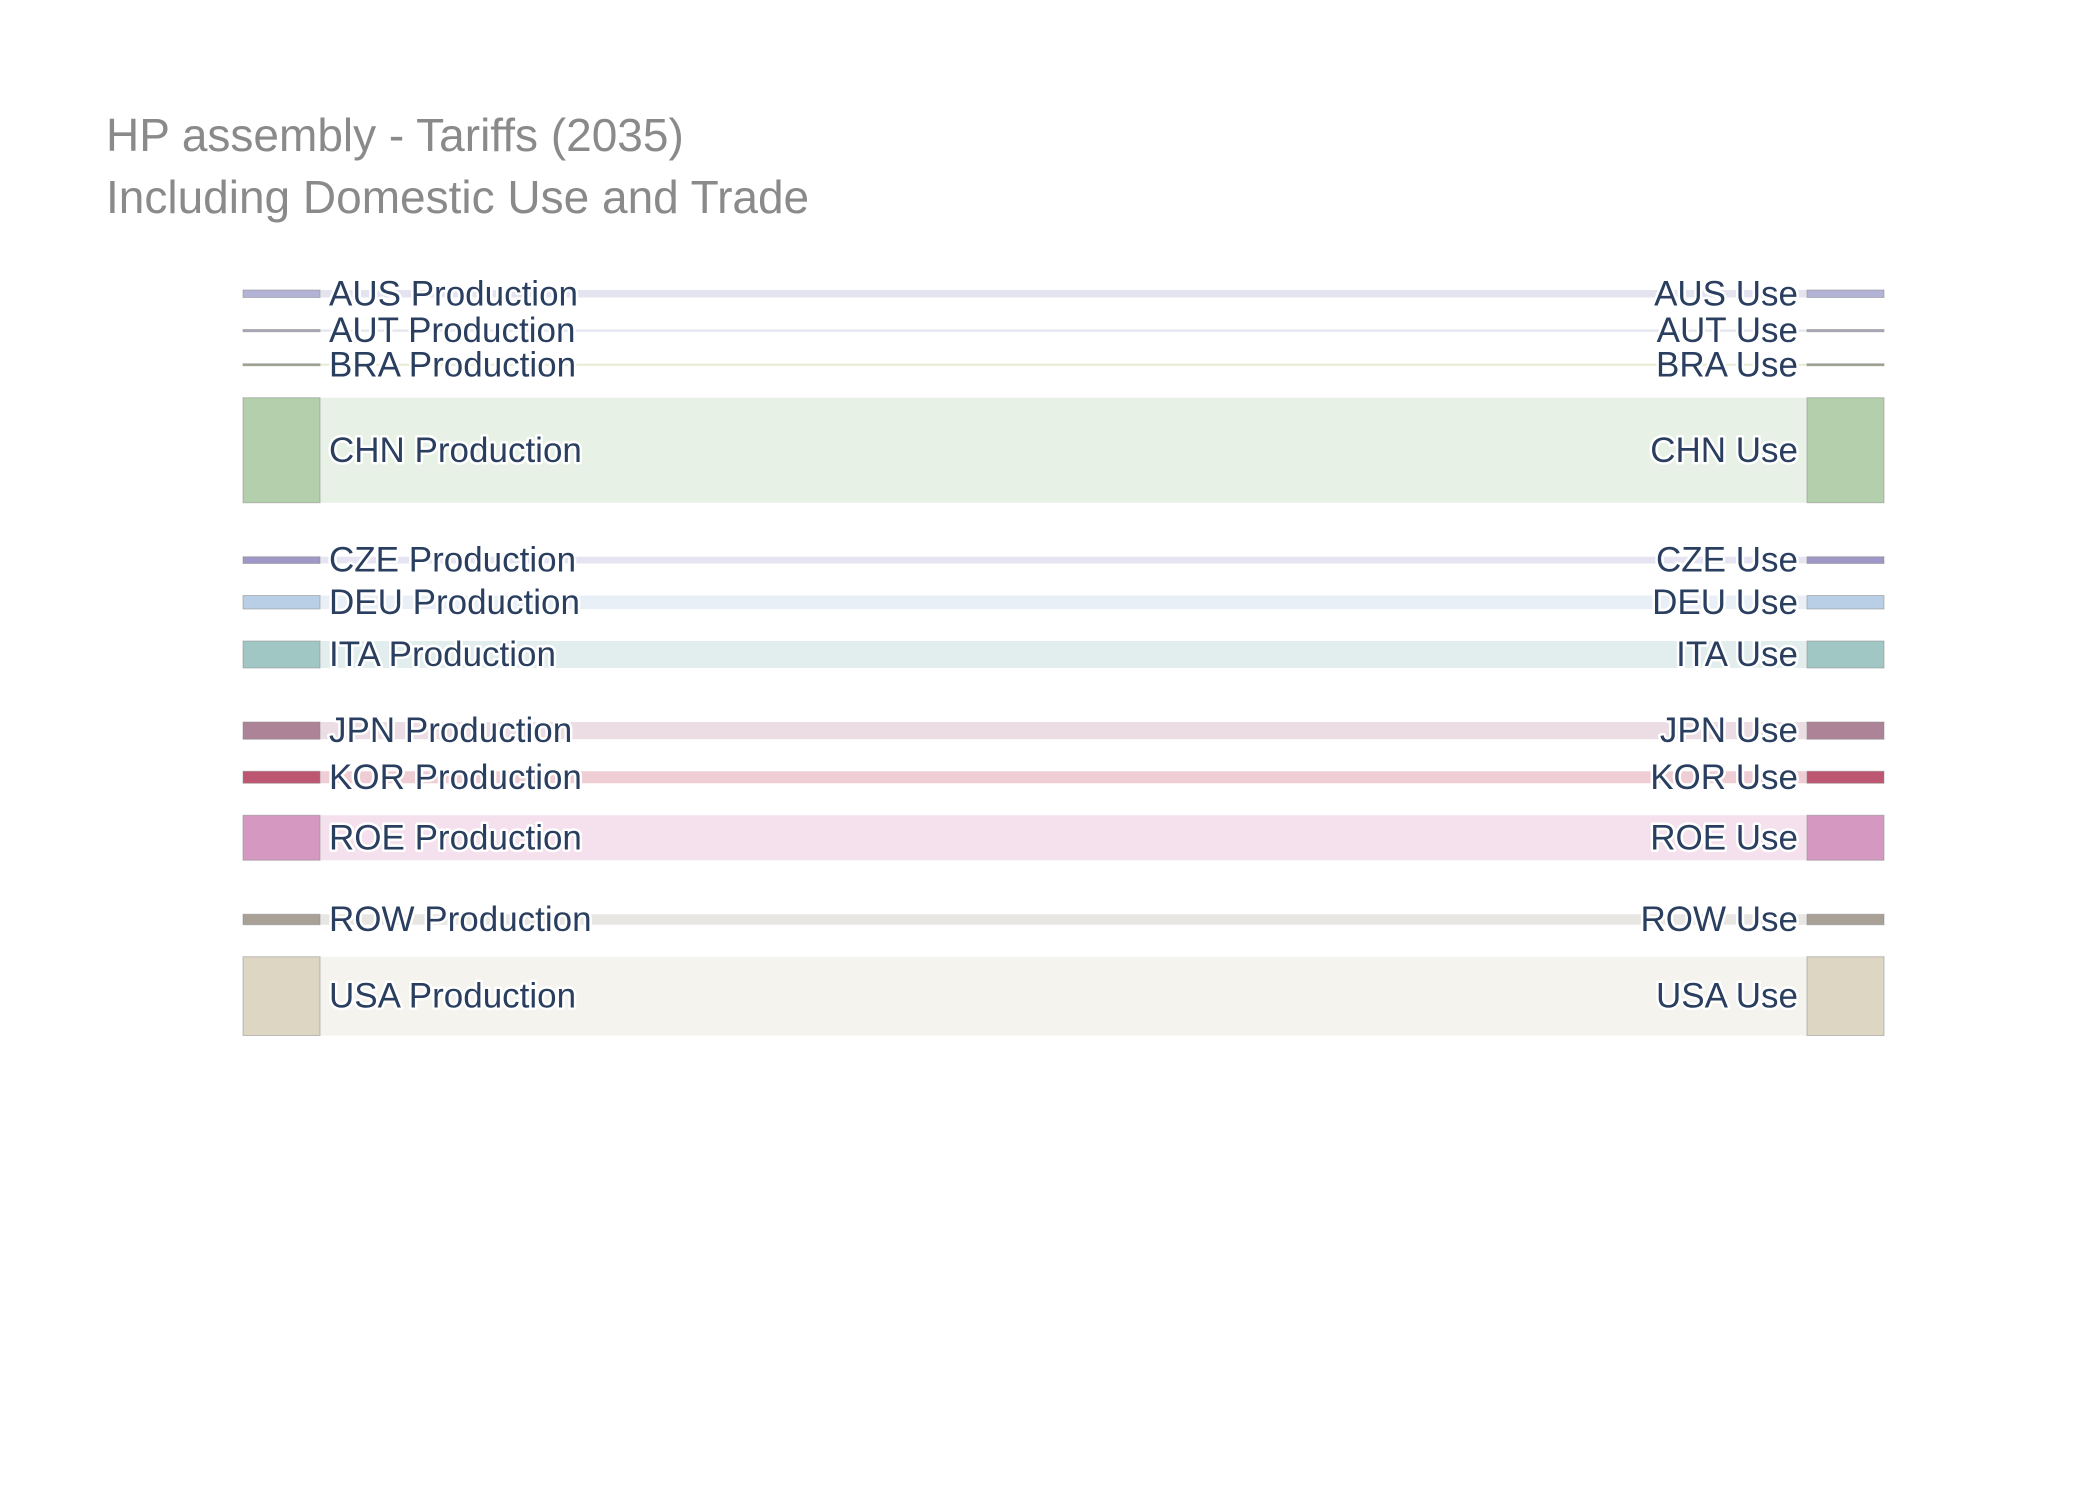 This screenshot has height=1500, width=2100. Describe the element at coordinates (1737, 654) in the screenshot. I see `node-label-ita-use: ITA Use` at that location.